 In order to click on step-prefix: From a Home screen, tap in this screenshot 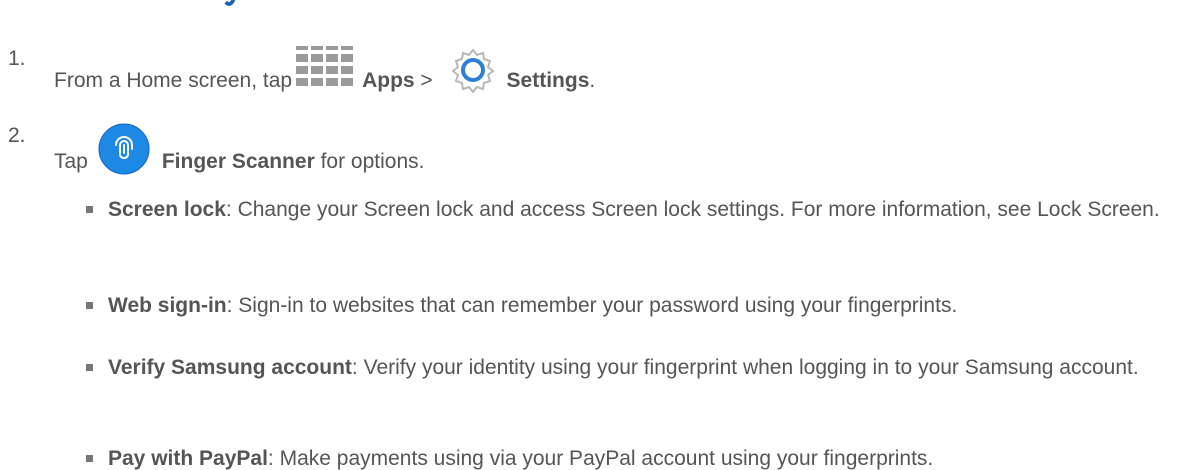, I will do `click(173, 80)`.